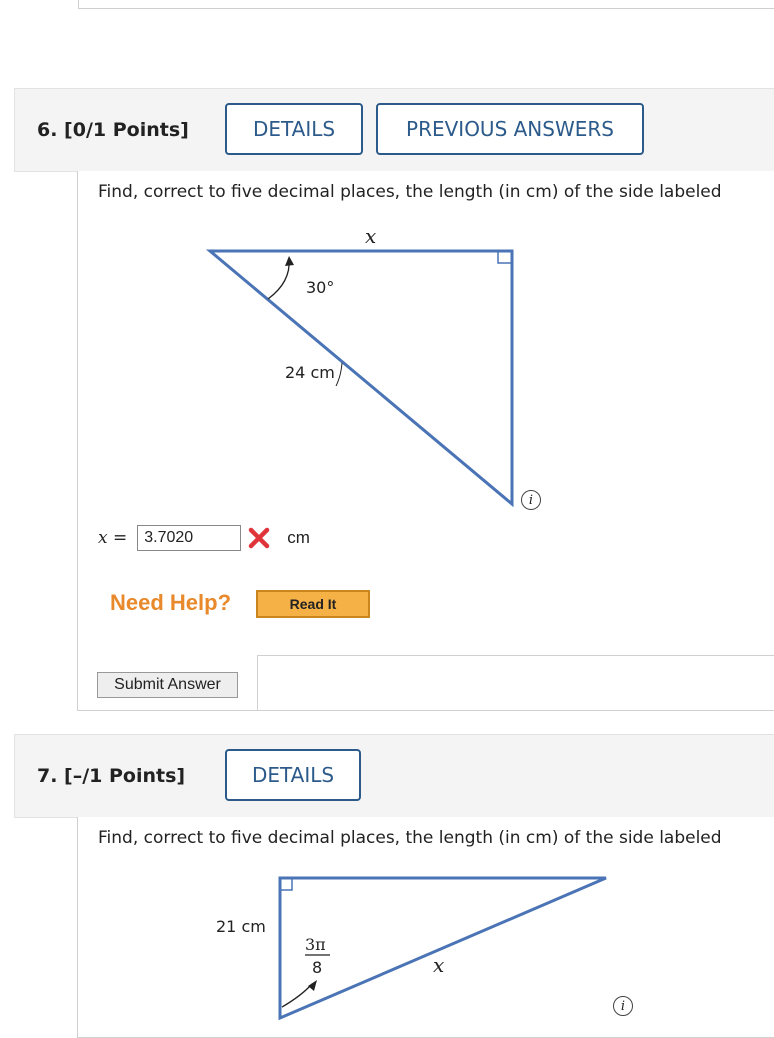  What do you see at coordinates (312, 985) in the screenshot?
I see `angle-arrowhead` at bounding box center [312, 985].